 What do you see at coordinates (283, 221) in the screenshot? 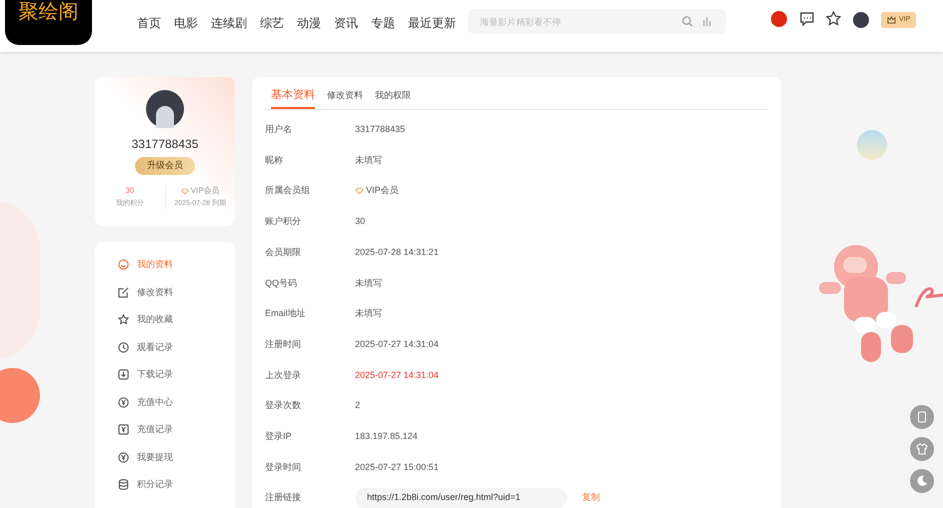
I see `field-label: 账户积分` at bounding box center [283, 221].